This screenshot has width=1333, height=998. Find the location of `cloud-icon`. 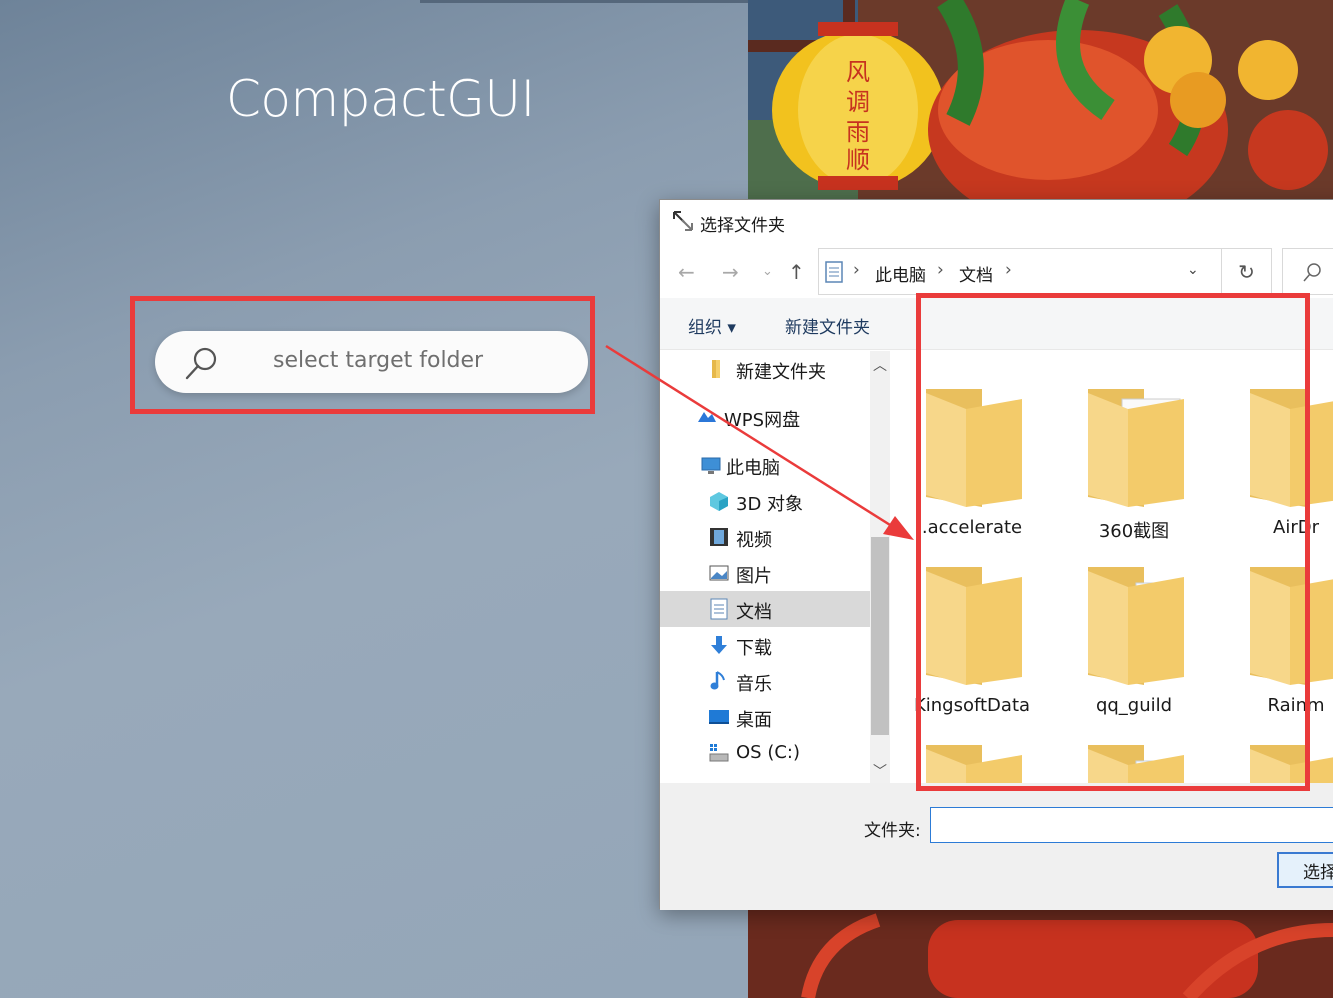

cloud-icon is located at coordinates (707, 417).